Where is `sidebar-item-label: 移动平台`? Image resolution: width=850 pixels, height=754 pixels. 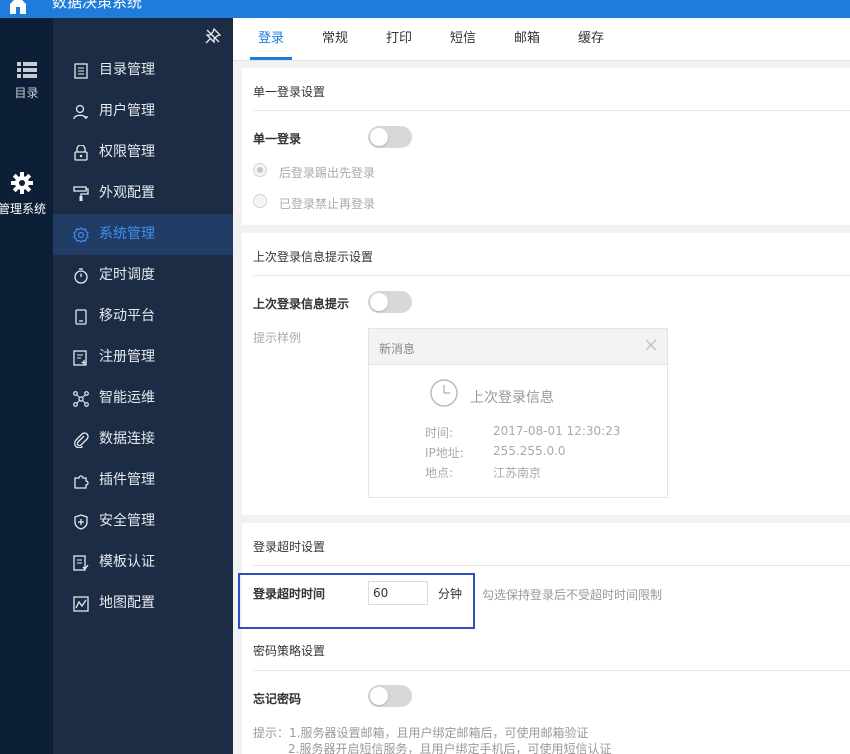
sidebar-item-label: 移动平台 is located at coordinates (127, 316).